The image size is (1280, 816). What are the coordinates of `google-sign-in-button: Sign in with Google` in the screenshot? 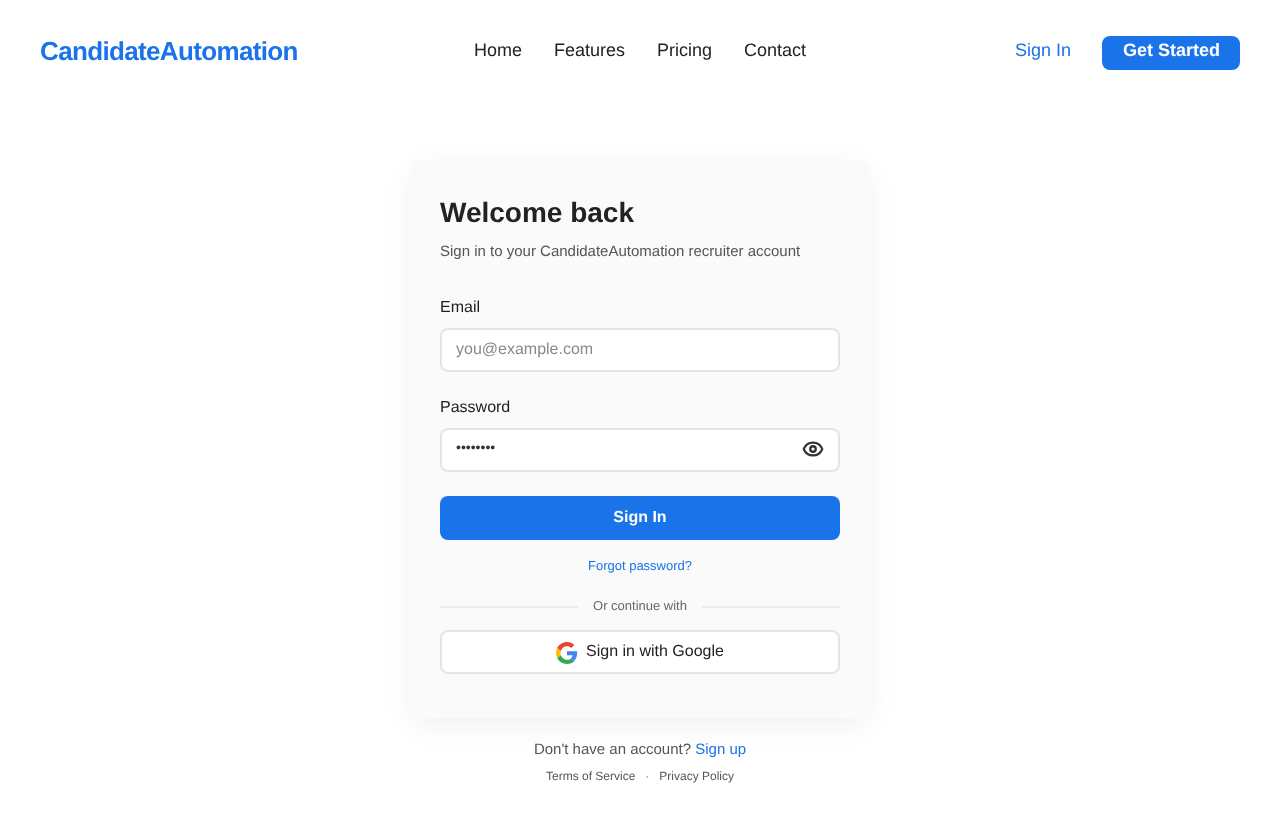 It's located at (640, 652).